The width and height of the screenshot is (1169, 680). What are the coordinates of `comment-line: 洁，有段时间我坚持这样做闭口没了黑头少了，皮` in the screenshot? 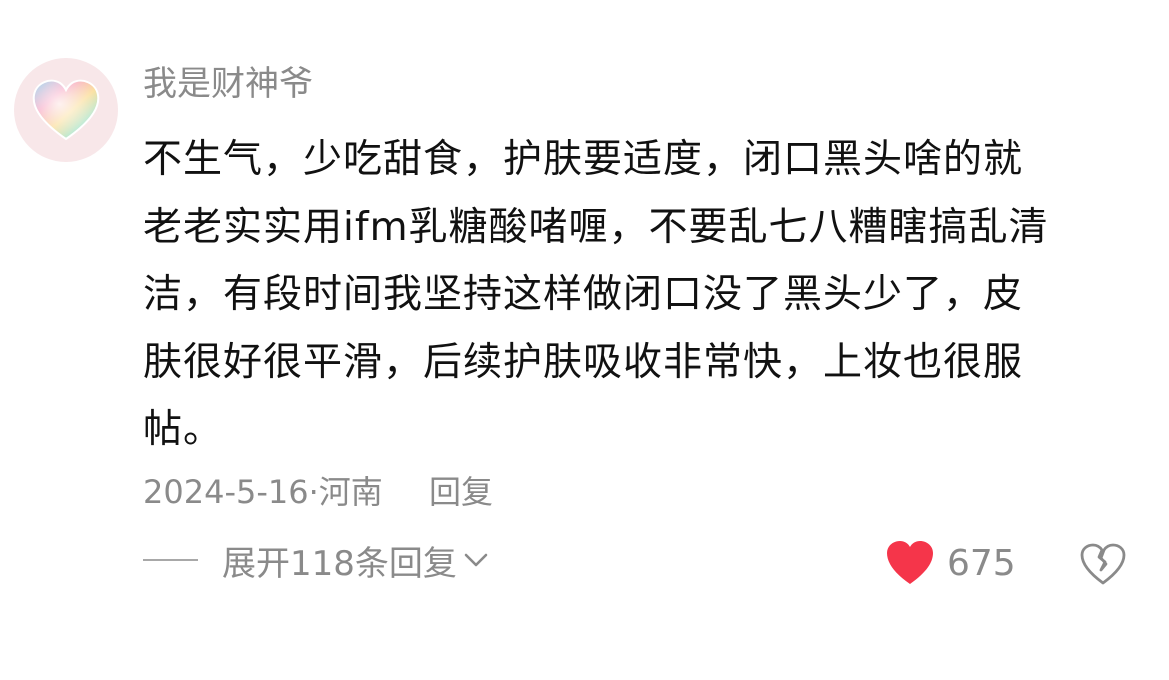 It's located at (583, 294).